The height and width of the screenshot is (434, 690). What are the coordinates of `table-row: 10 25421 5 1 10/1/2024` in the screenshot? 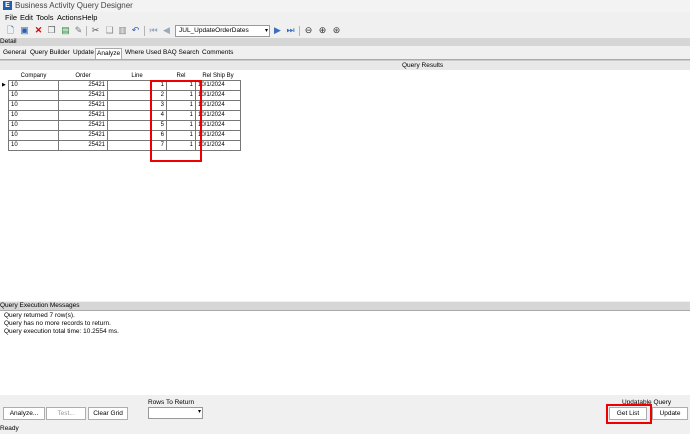 It's located at (121, 125).